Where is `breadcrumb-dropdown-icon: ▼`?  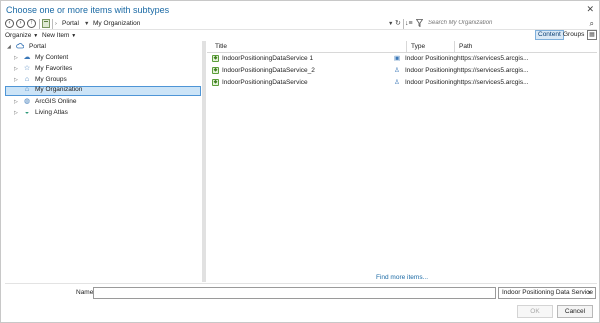 breadcrumb-dropdown-icon: ▼ is located at coordinates (390, 24).